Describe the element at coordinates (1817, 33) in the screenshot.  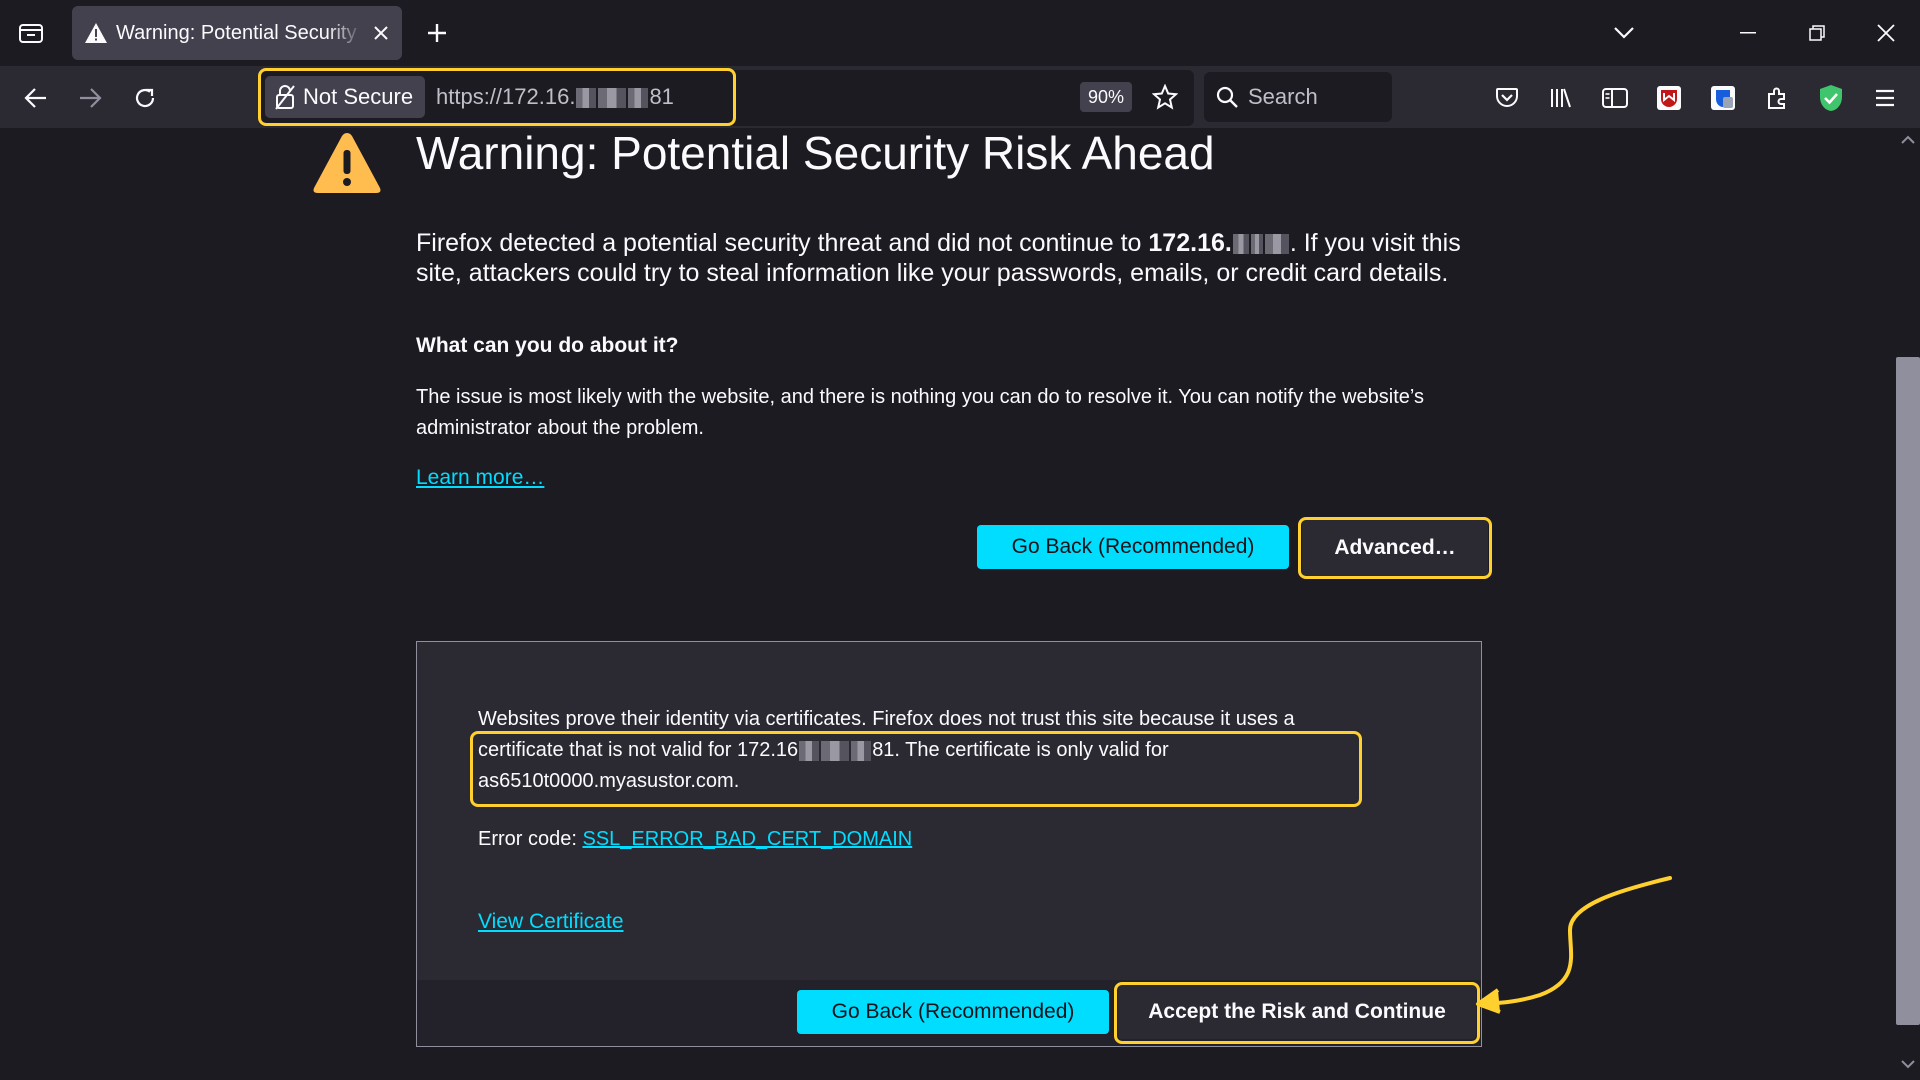
I see `restore-icon` at that location.